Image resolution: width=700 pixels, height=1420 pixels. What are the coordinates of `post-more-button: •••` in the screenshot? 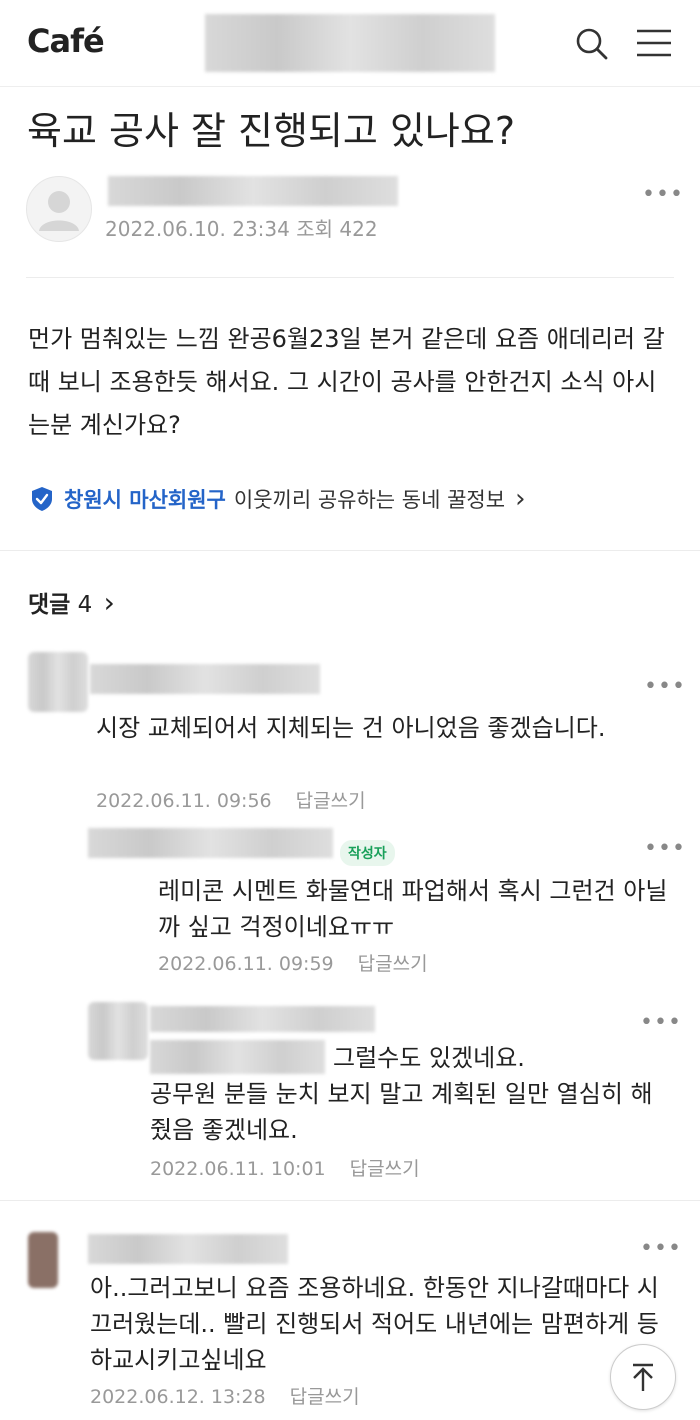 It's located at (663, 194).